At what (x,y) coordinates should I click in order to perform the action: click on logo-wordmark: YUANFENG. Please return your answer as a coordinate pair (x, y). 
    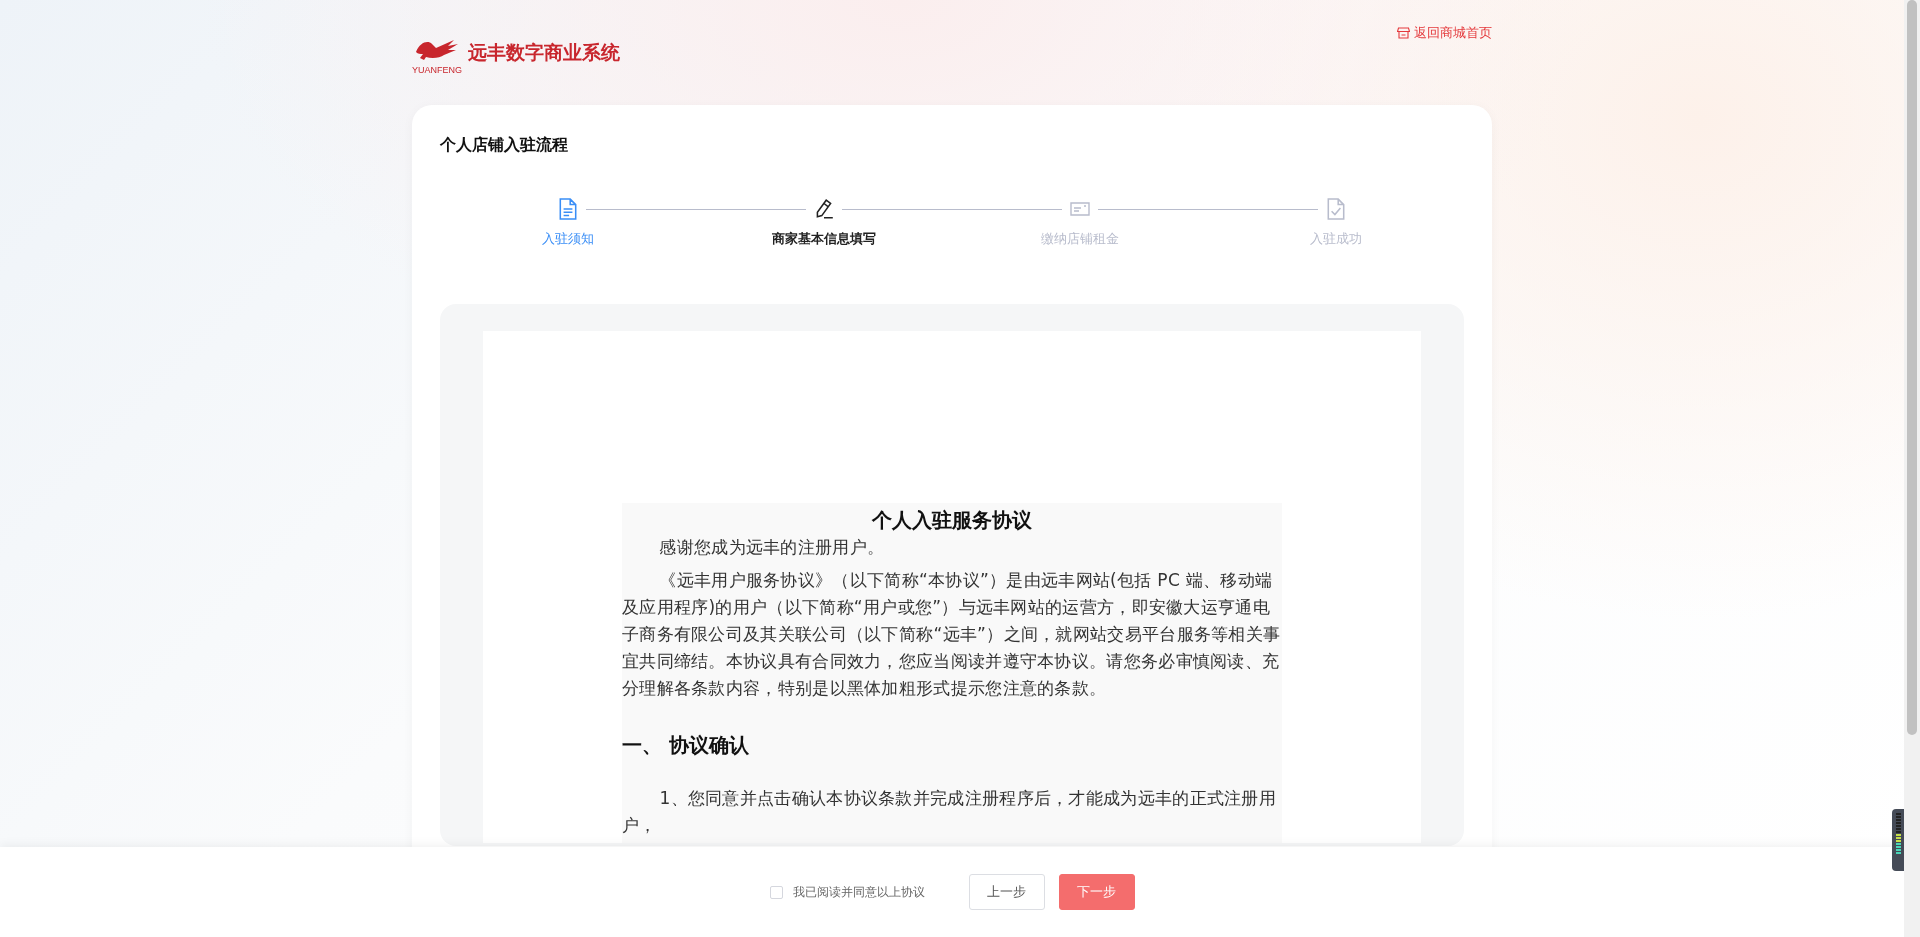
    Looking at the image, I should click on (437, 69).